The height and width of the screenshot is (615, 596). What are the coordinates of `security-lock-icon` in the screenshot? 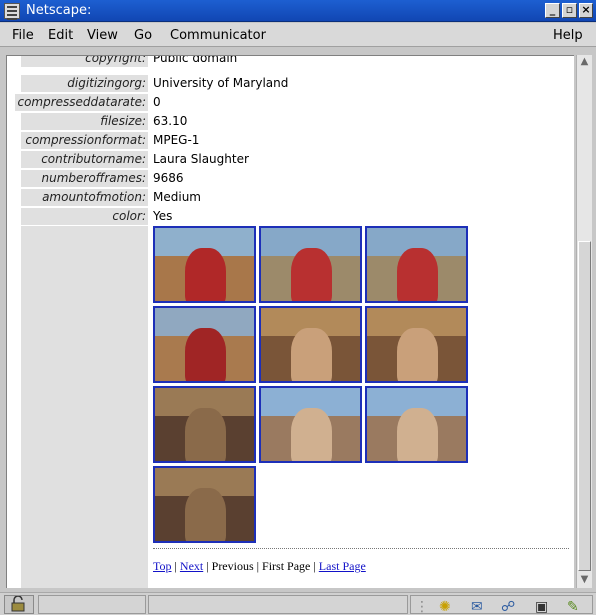 It's located at (19, 604).